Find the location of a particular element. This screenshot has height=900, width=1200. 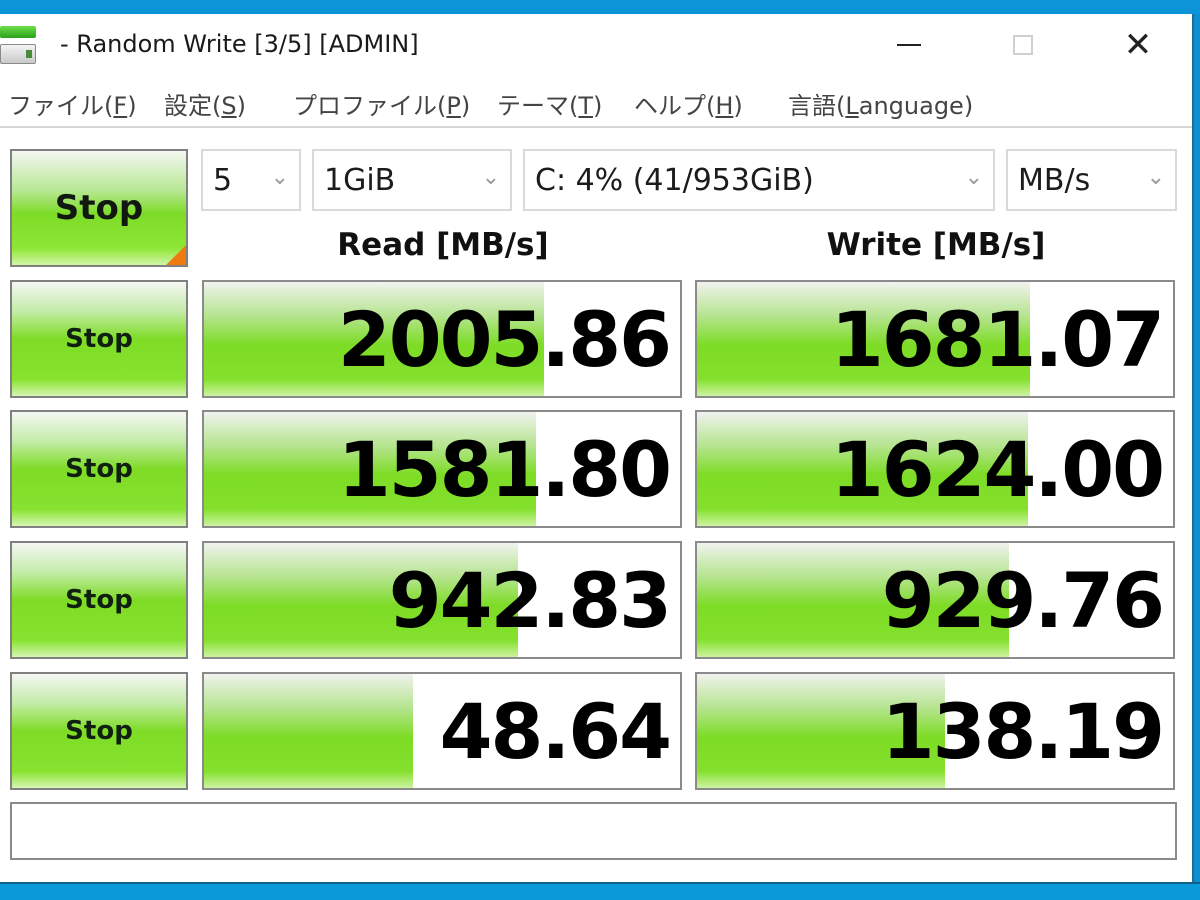

menu-file: ファイル(F) is located at coordinates (72, 103).